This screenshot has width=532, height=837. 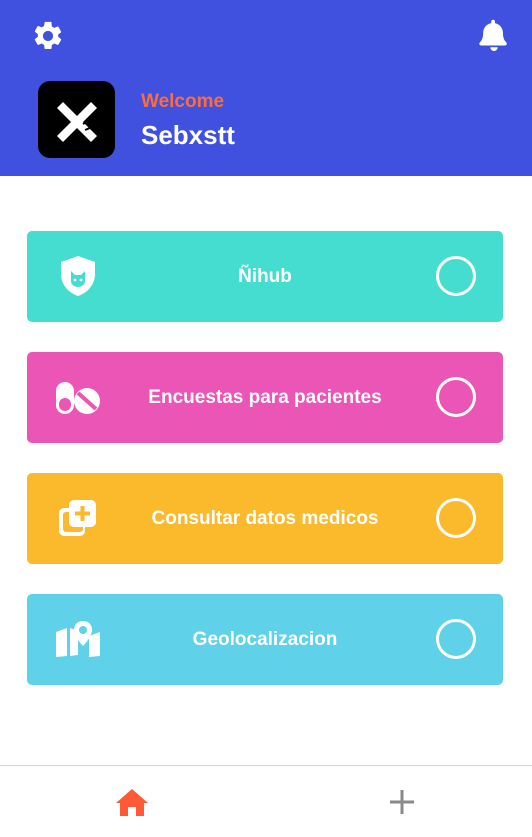 I want to click on bell-icon, so click(x=494, y=35).